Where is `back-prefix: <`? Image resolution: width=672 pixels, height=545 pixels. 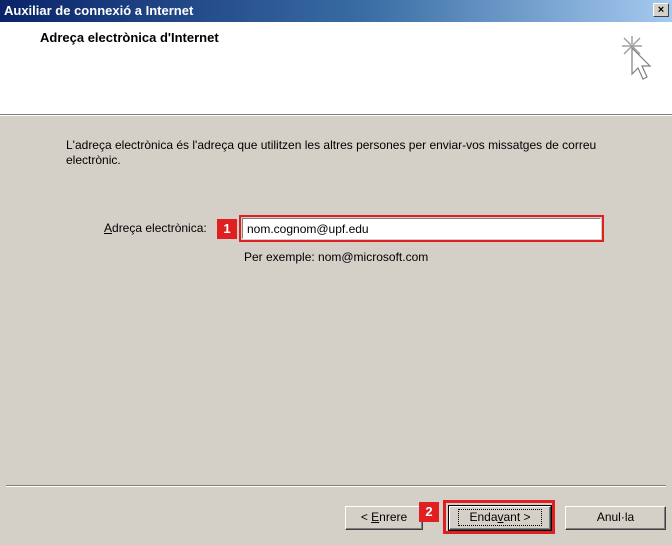 back-prefix: < is located at coordinates (366, 517).